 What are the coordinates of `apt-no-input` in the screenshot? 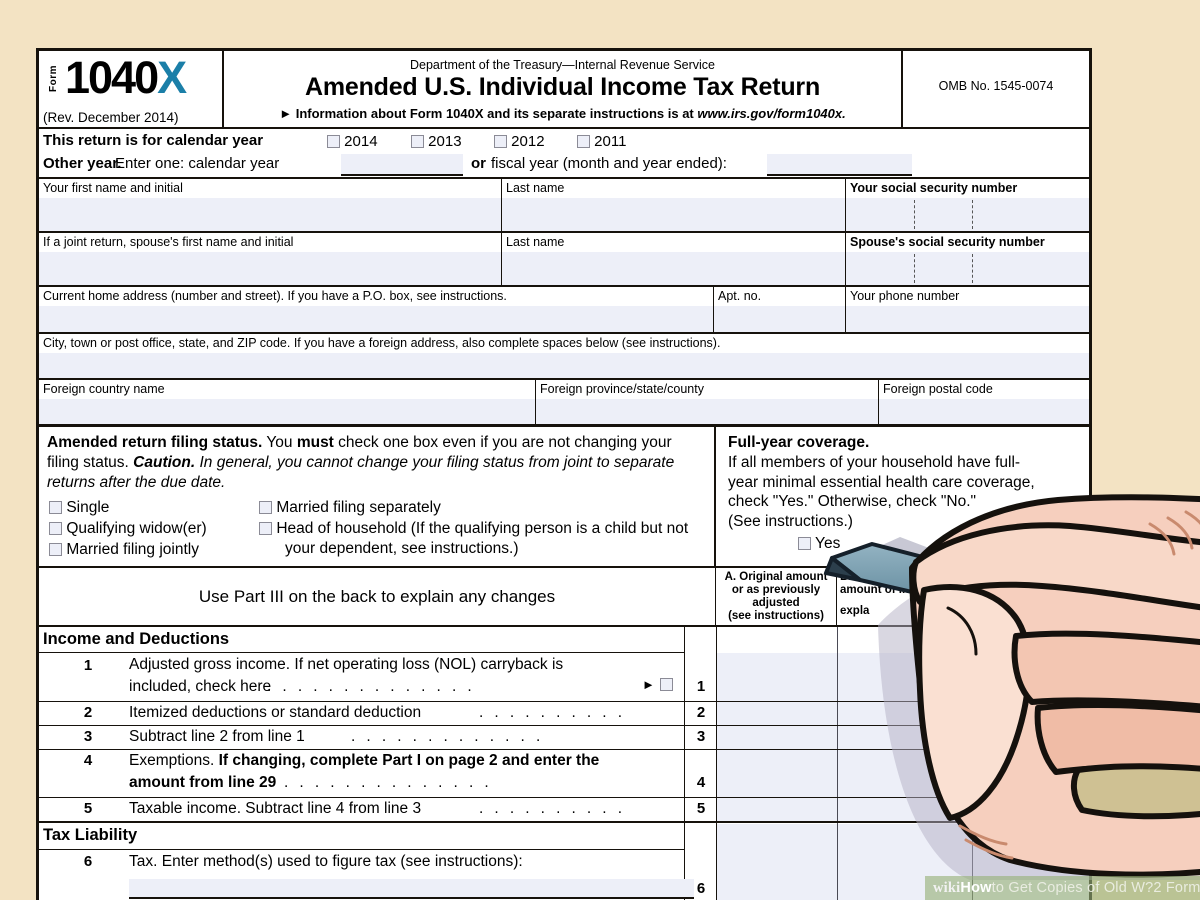 It's located at (779, 319).